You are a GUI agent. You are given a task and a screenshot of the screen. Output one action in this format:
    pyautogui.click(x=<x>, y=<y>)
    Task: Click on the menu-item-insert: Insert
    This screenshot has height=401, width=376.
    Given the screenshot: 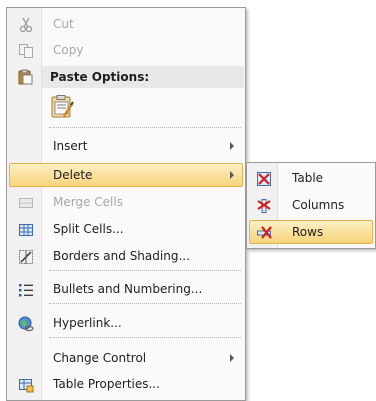 What is the action you would take?
    pyautogui.click(x=126, y=146)
    